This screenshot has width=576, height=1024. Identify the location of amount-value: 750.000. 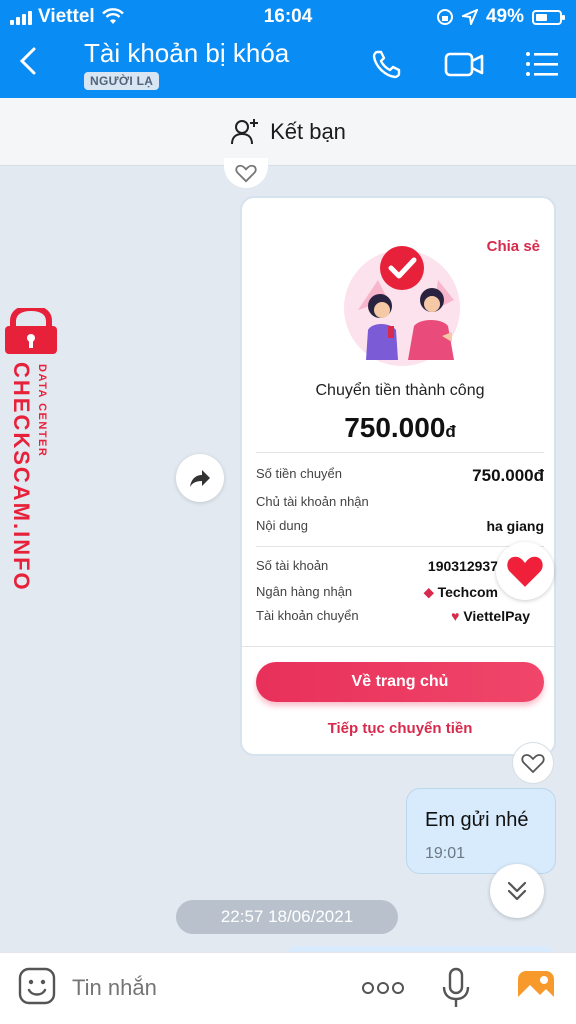
(395, 427).